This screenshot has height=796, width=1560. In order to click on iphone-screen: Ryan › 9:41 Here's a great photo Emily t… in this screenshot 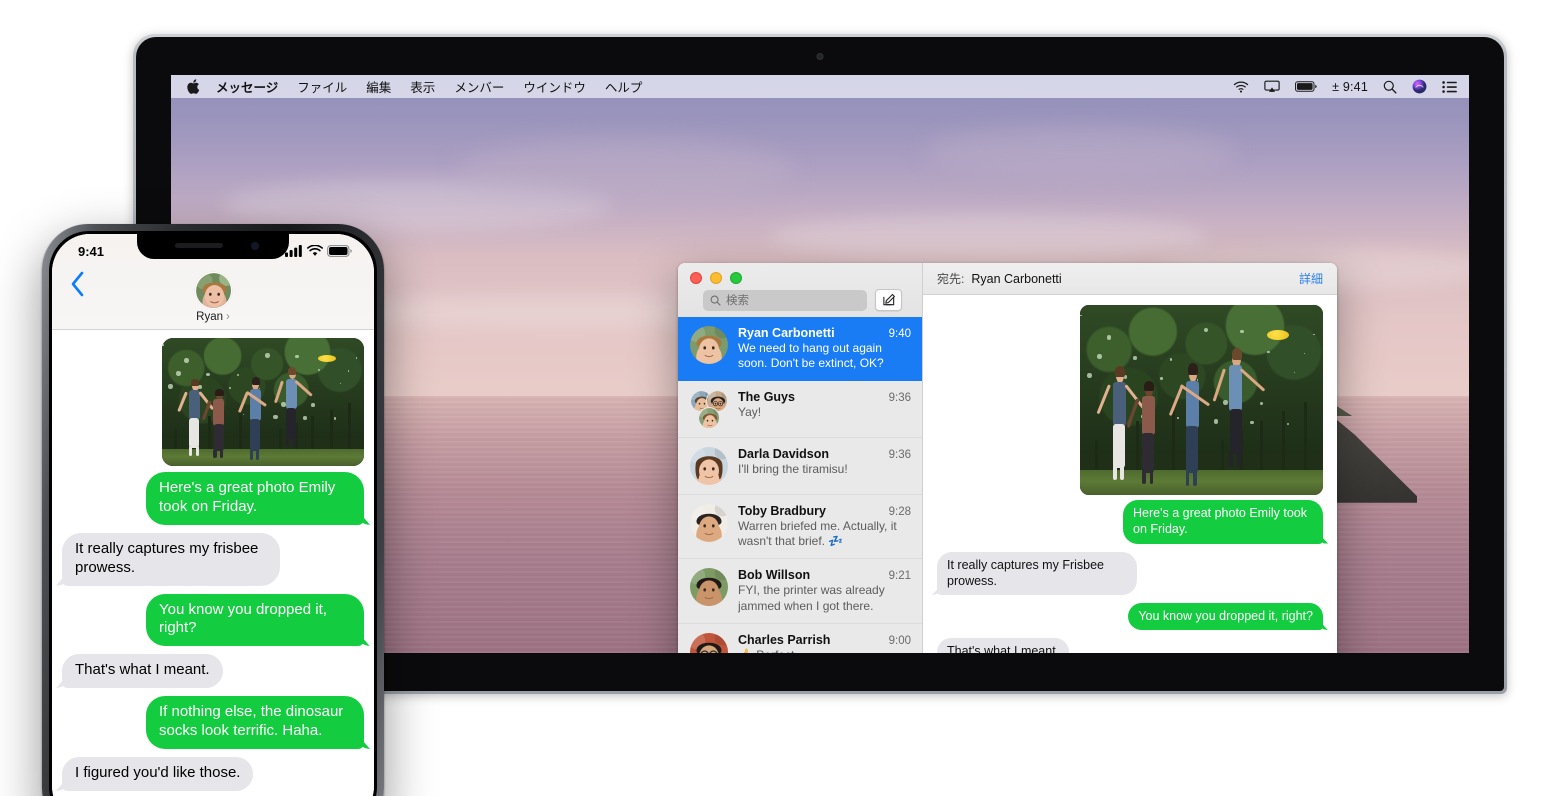, I will do `click(213, 515)`.